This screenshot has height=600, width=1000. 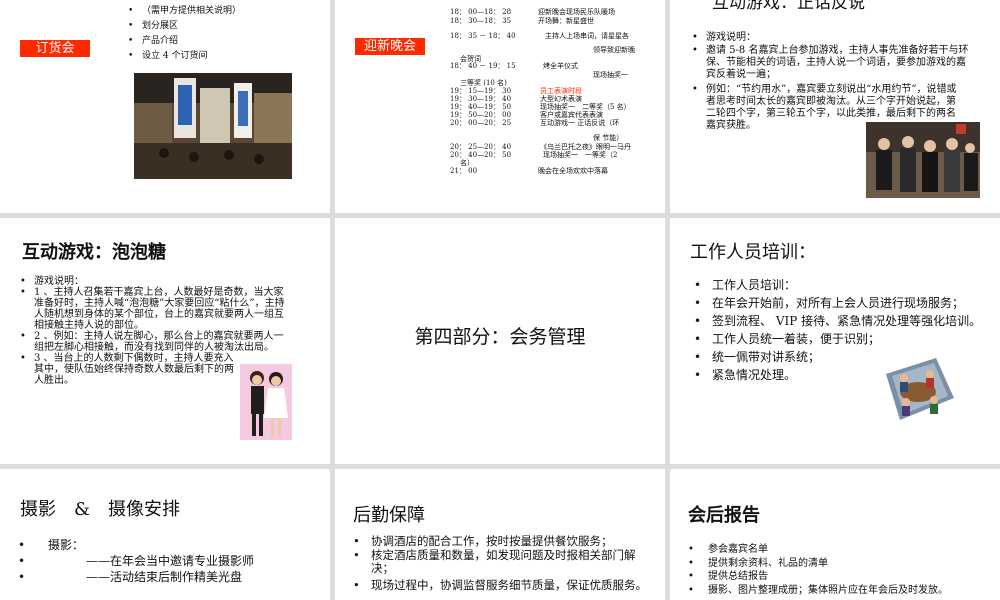 I want to click on party-guests-photo-icon, so click(x=923, y=160).